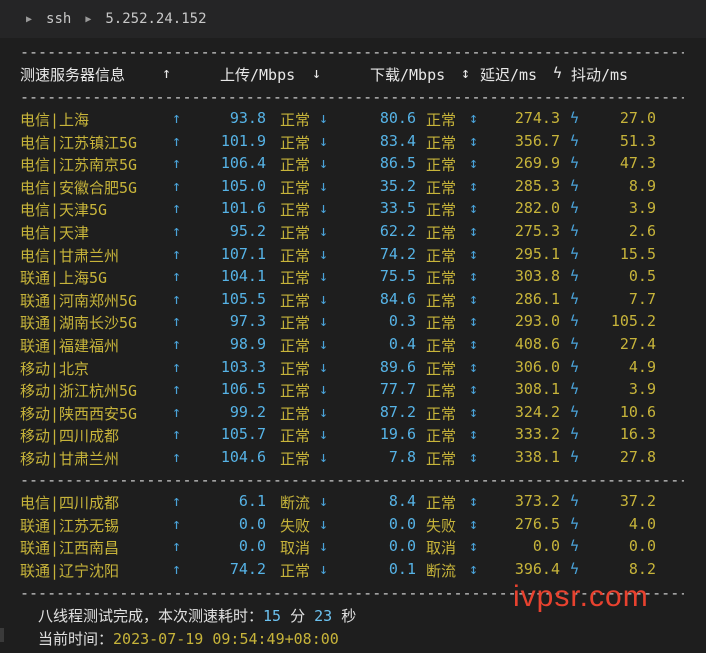 This screenshot has width=706, height=653. I want to click on latency-value: 282.0, so click(537, 208).